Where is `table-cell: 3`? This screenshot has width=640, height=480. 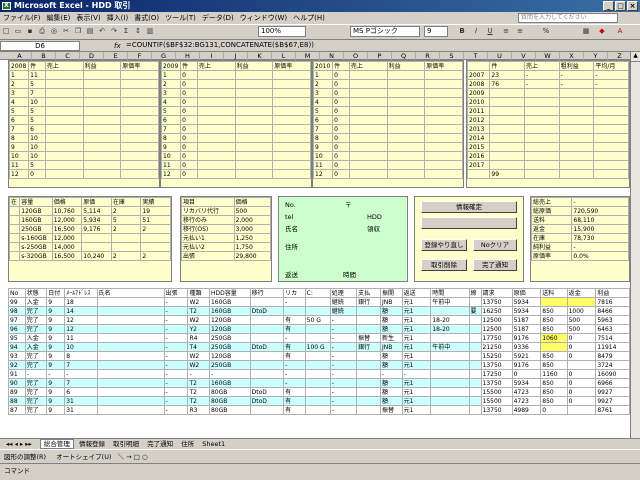 table-cell: 3 is located at coordinates (171, 93).